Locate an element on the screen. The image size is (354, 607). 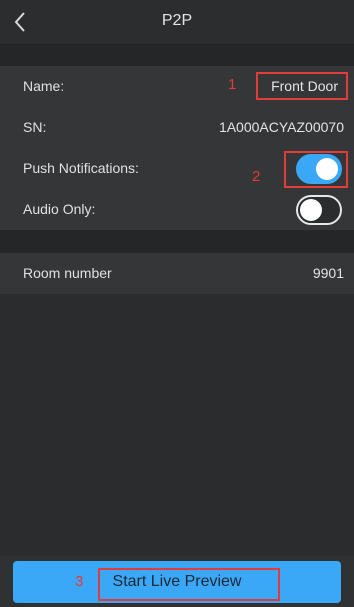
annotation-3: 3 is located at coordinates (79, 581).